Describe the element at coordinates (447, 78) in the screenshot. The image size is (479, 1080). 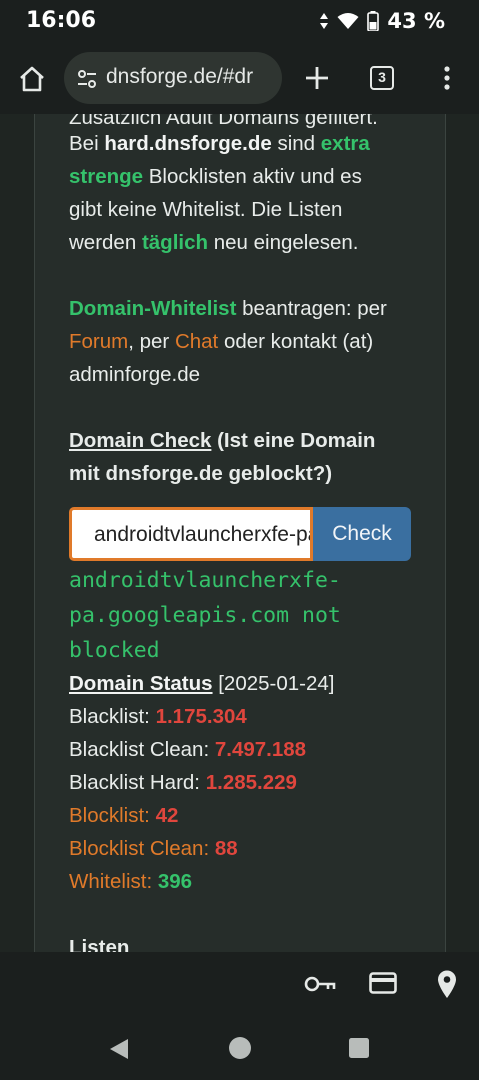
I see `more-vert-icon` at that location.